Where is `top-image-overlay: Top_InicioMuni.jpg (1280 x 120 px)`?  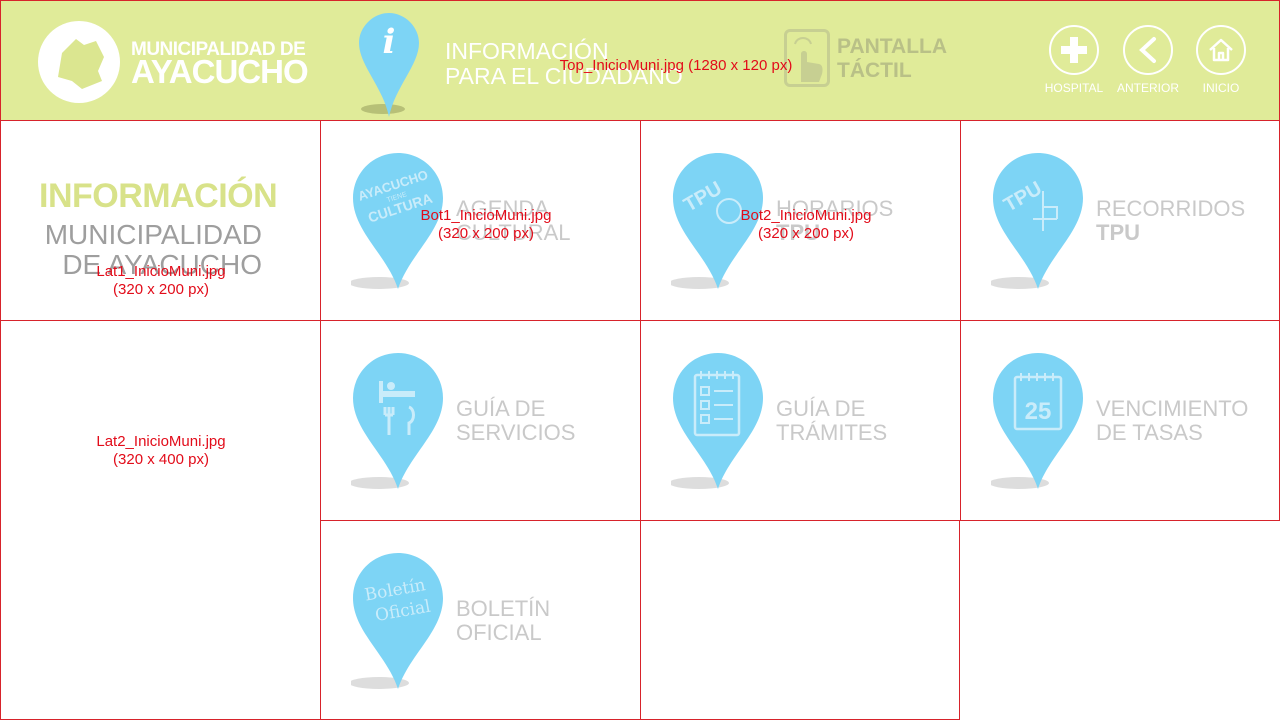
top-image-overlay: Top_InicioMuni.jpg (1280 x 120 px) is located at coordinates (676, 65).